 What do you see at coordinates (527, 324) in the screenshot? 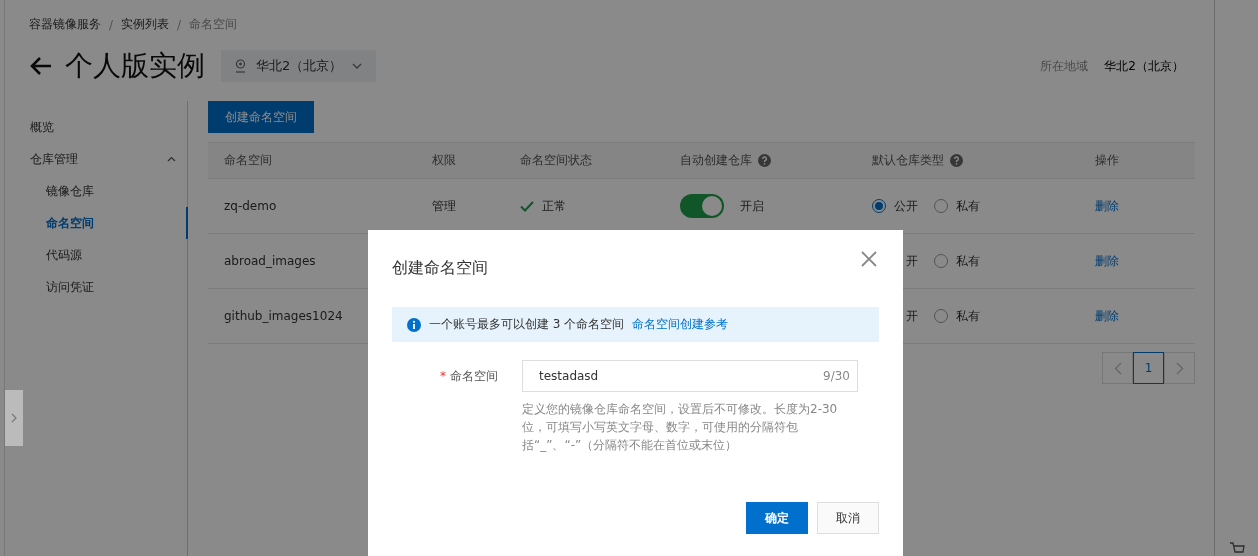
I see `notice-text: 一个账号最多可以创建 3 个命名空间` at bounding box center [527, 324].